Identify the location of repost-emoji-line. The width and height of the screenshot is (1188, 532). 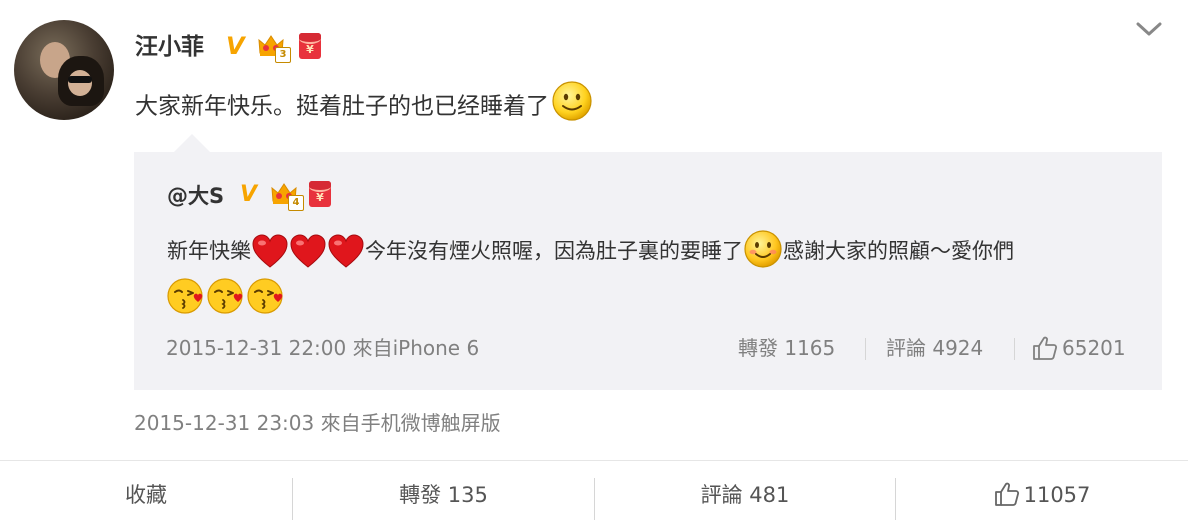
(226, 296).